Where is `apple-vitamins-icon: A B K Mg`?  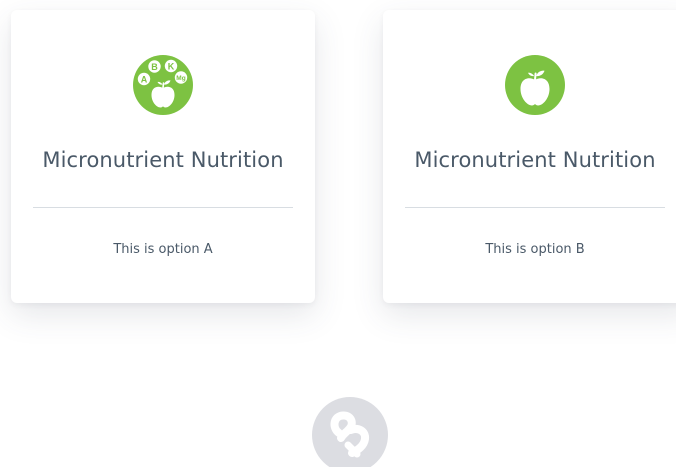
apple-vitamins-icon: A B K Mg is located at coordinates (163, 85).